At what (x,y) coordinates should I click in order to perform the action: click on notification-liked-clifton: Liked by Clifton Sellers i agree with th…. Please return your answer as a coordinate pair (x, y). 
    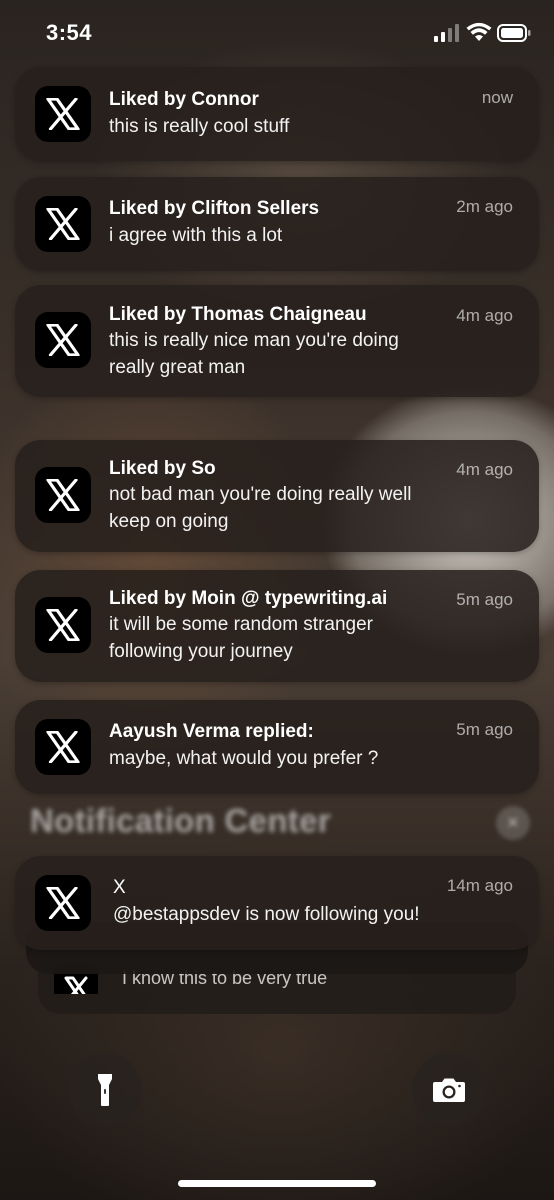
    Looking at the image, I should click on (277, 224).